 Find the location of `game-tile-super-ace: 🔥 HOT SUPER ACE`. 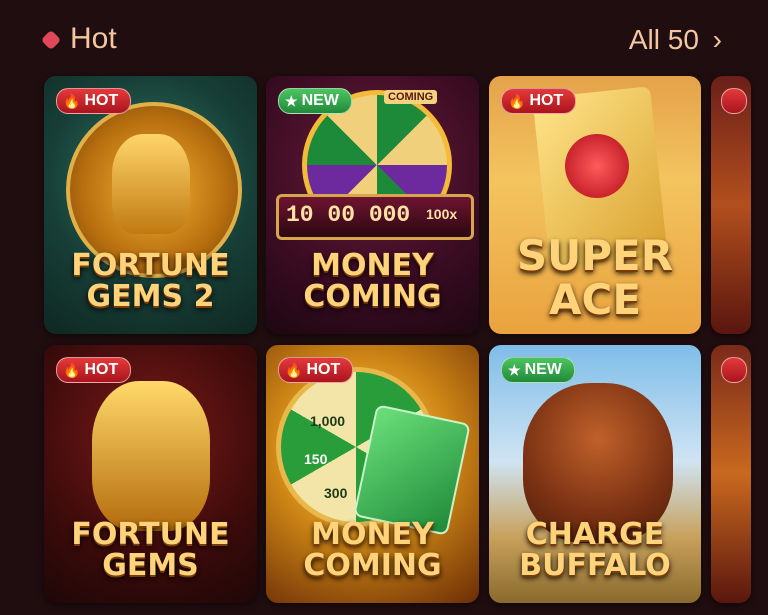

game-tile-super-ace: 🔥 HOT SUPER ACE is located at coordinates (595, 205).